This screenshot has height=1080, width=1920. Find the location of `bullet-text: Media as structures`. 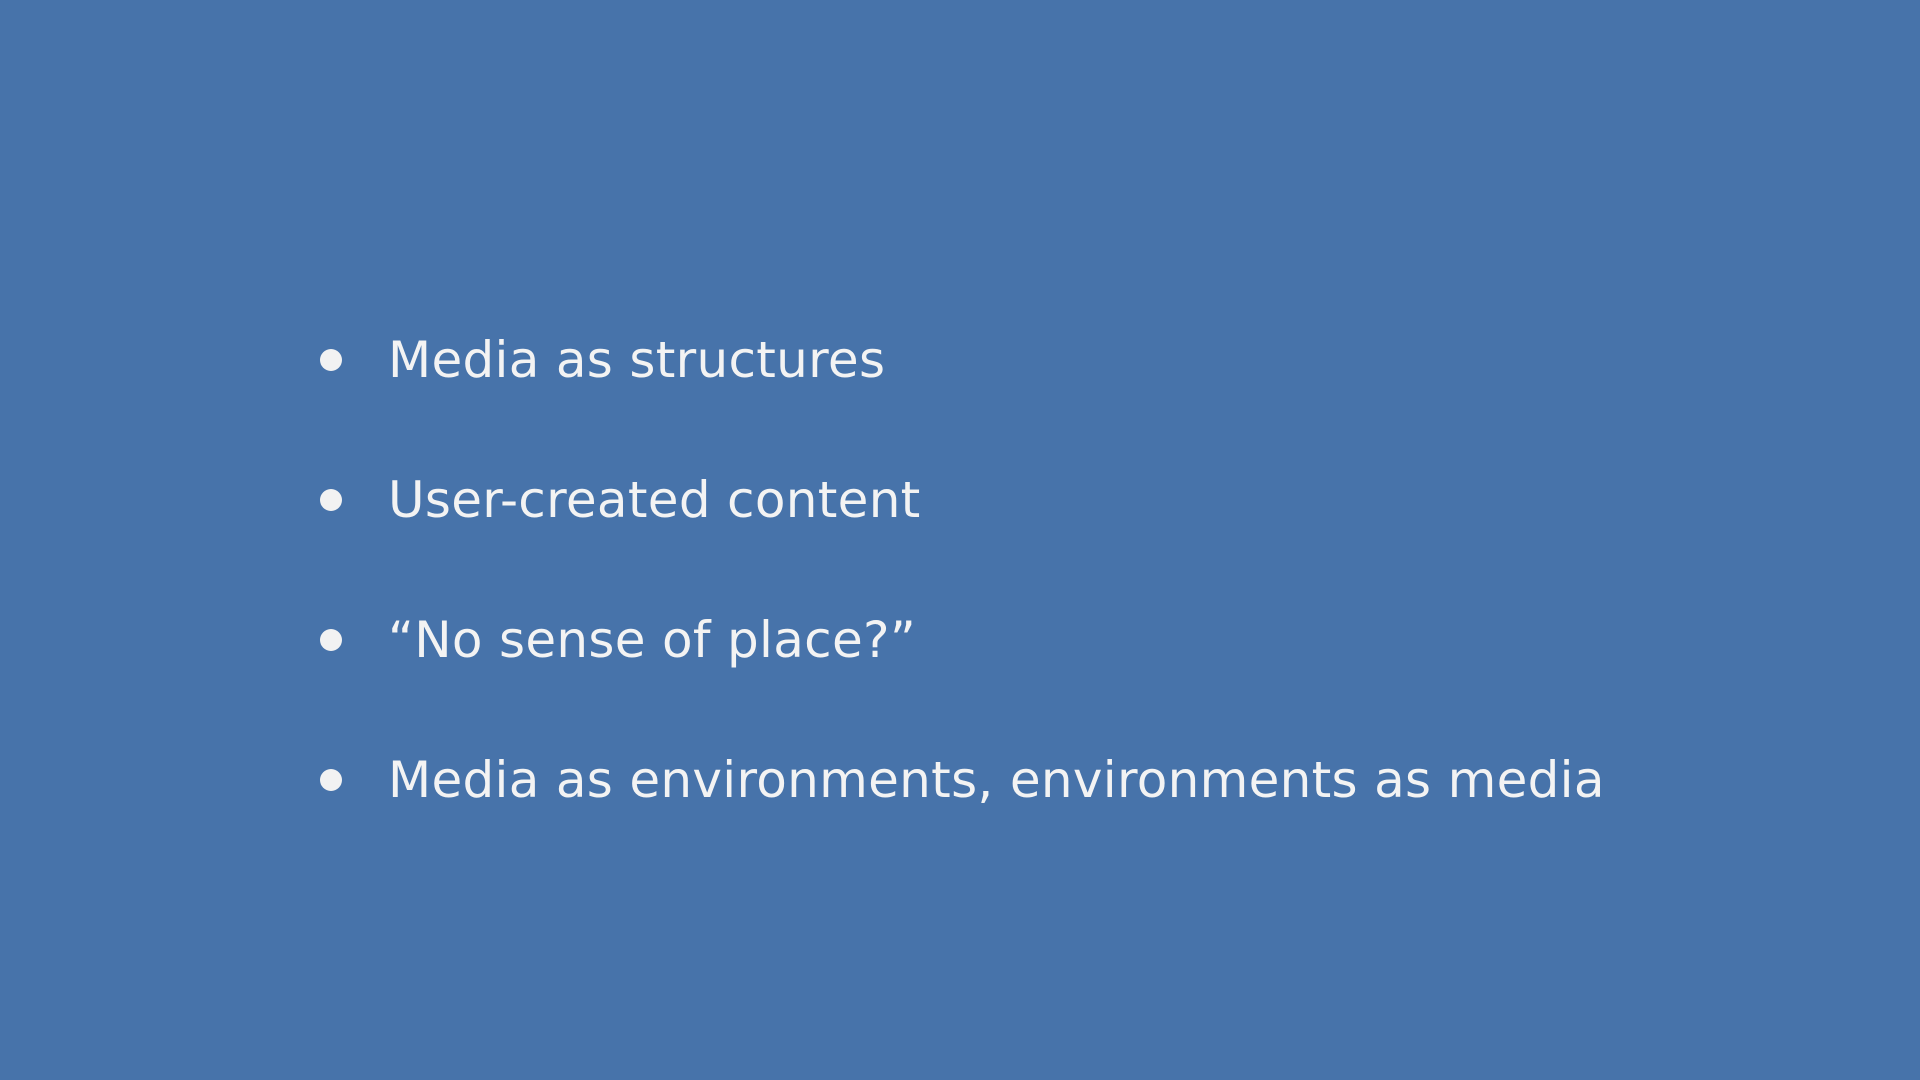

bullet-text: Media as structures is located at coordinates (637, 360).